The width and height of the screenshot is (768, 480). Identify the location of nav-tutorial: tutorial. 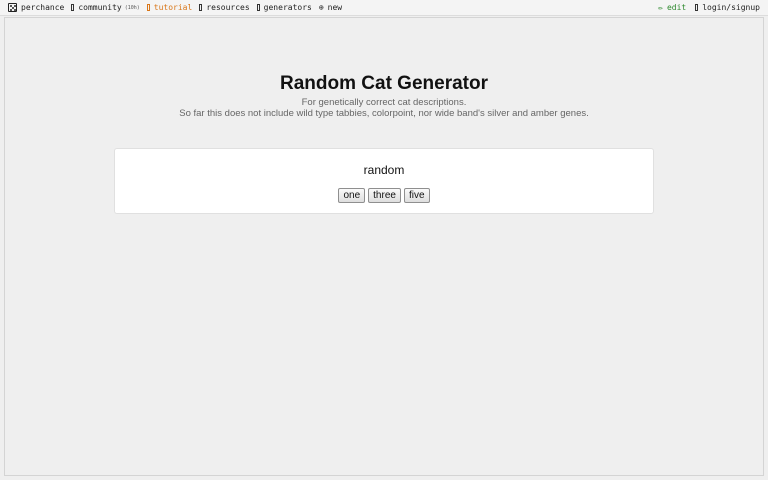
(169, 7).